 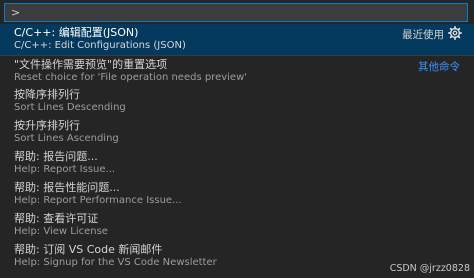 What do you see at coordinates (66, 138) in the screenshot?
I see `command-detail: Sort Lines Ascending` at bounding box center [66, 138].